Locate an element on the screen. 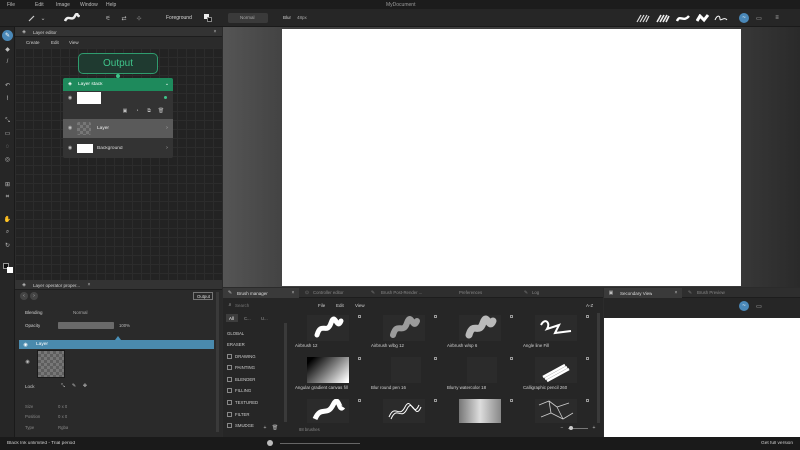 The image size is (800, 450). brush-tile: Angle line Fill is located at coordinates (556, 334).